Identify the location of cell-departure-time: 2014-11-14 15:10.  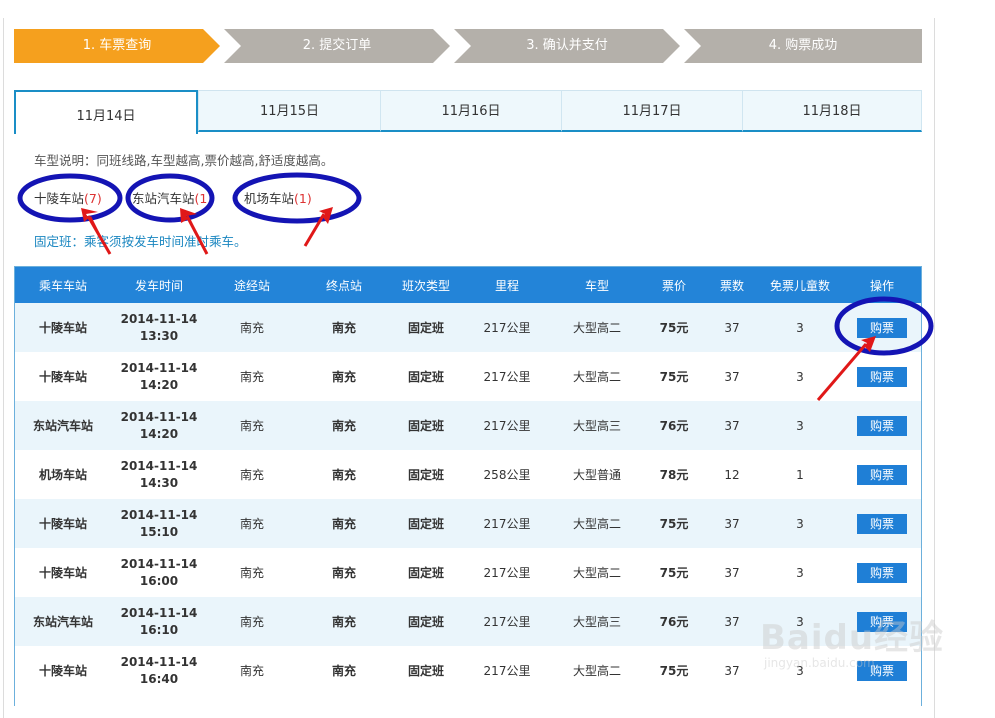
(159, 523).